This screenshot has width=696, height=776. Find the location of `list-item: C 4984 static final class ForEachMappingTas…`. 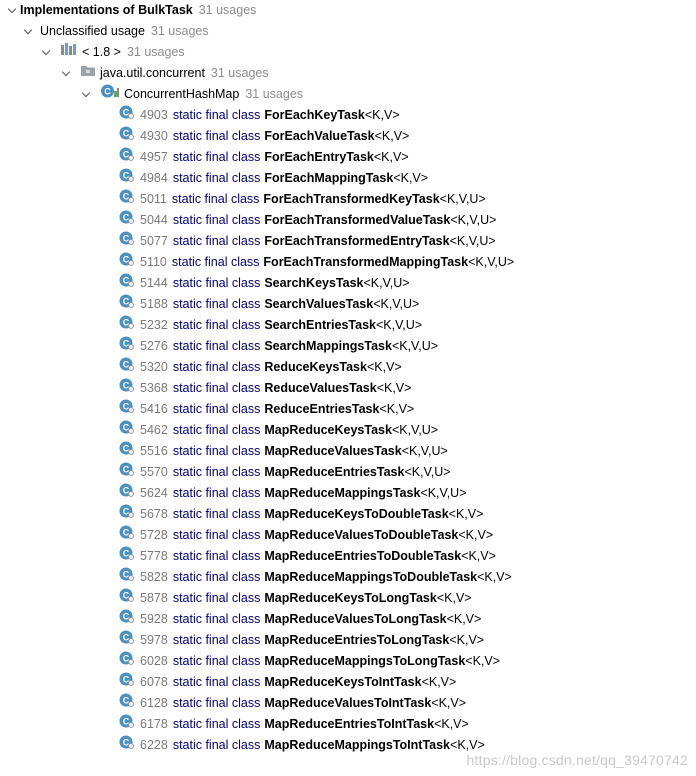

list-item: C 4984 static final class ForEachMappingTas… is located at coordinates (273, 178).